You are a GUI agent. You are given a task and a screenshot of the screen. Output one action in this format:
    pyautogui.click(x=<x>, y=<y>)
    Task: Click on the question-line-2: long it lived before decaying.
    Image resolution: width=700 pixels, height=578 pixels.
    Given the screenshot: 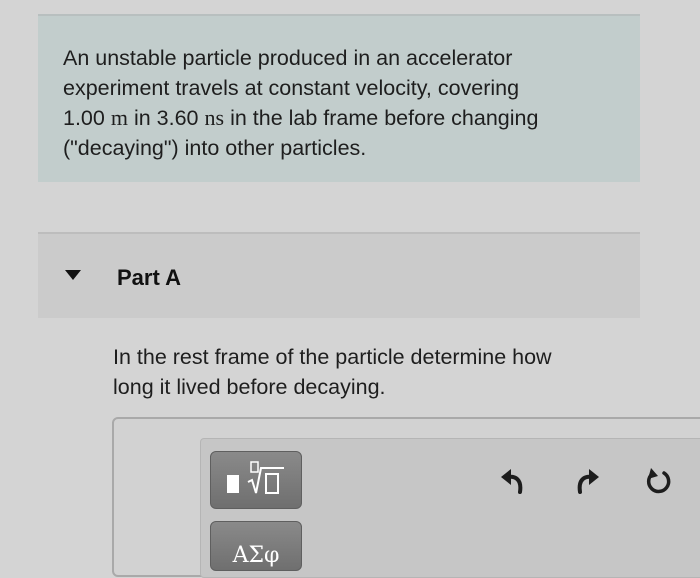 What is the action you would take?
    pyautogui.click(x=249, y=387)
    